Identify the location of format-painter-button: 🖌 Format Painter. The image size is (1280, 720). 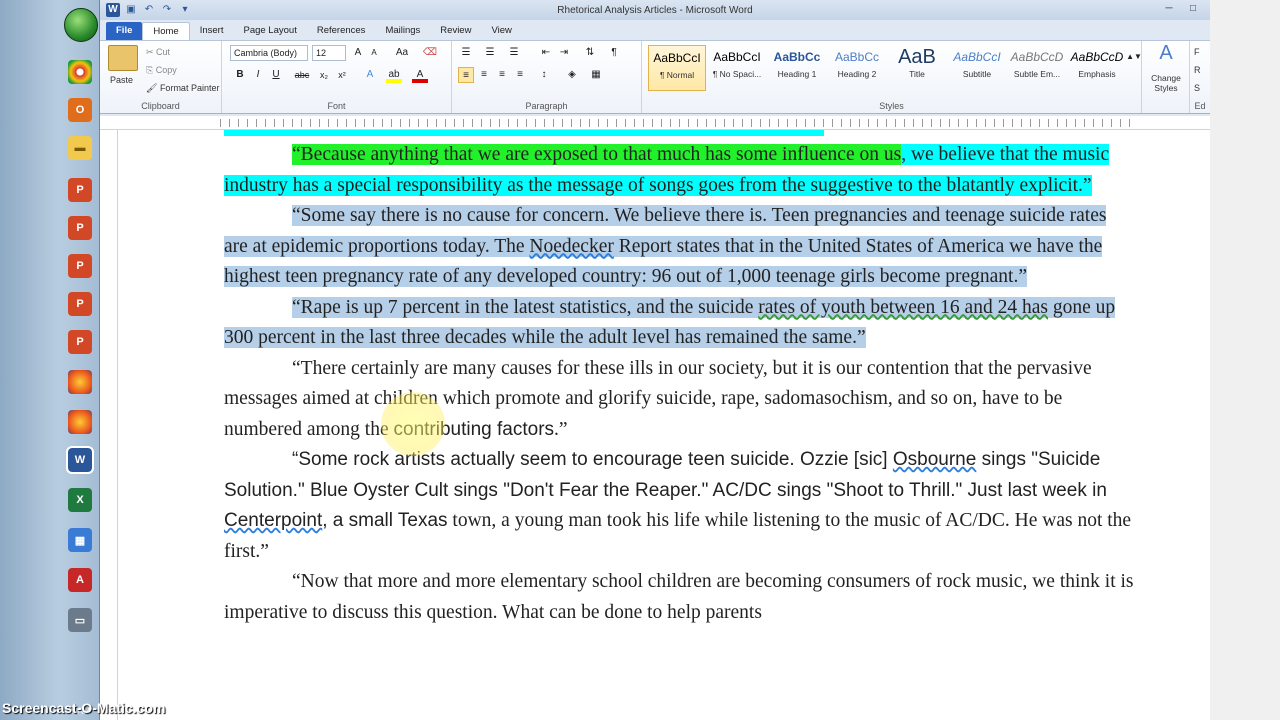
(182, 88).